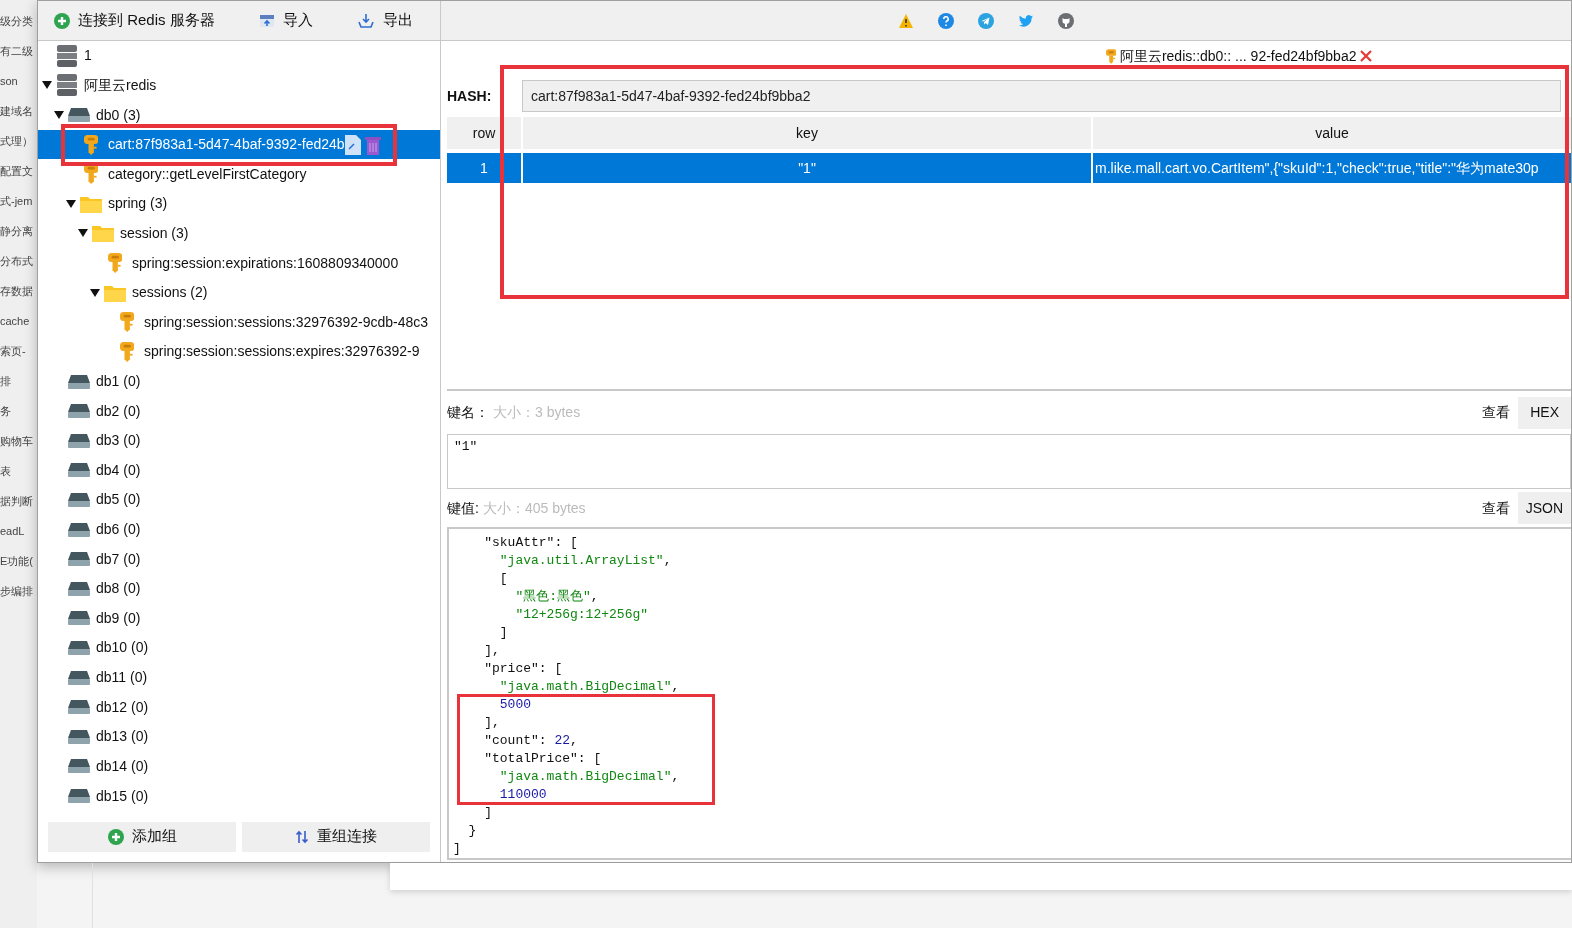 The image size is (1572, 928). What do you see at coordinates (1066, 20) in the screenshot?
I see `cat-icon` at bounding box center [1066, 20].